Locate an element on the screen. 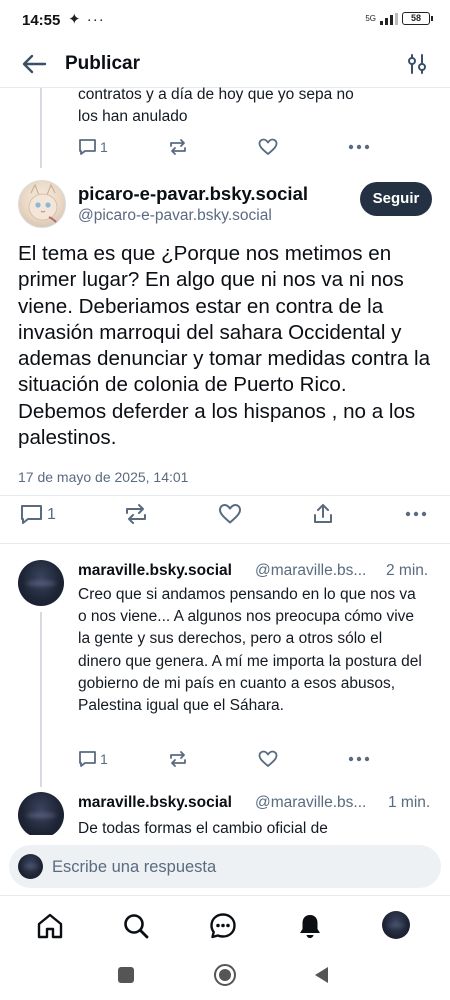 The height and width of the screenshot is (1000, 450). status-bar: 14:55 ✦ ··· 5G 58 is located at coordinates (225, 20).